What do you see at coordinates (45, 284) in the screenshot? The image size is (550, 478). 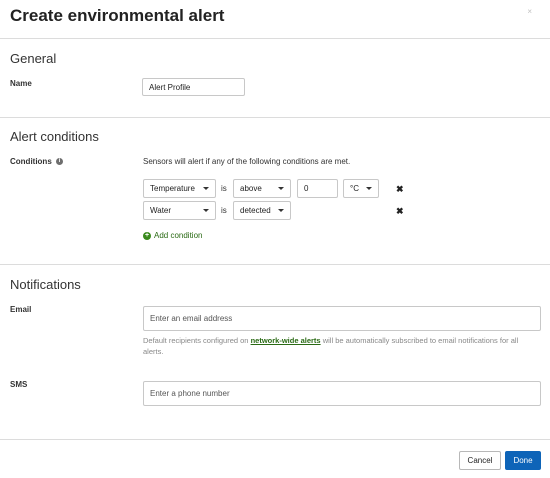 I see `notifications-heading: Notifications` at bounding box center [45, 284].